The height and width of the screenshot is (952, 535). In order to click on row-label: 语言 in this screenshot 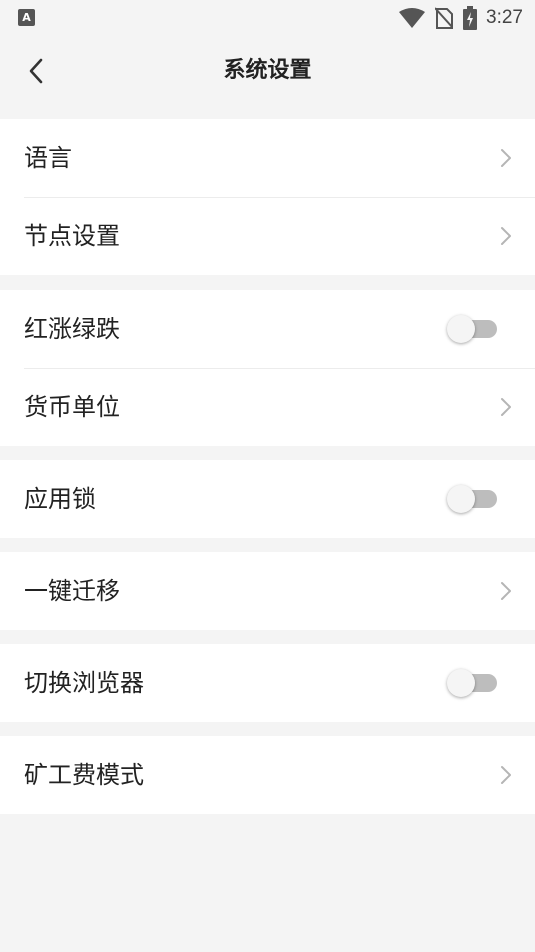, I will do `click(48, 158)`.